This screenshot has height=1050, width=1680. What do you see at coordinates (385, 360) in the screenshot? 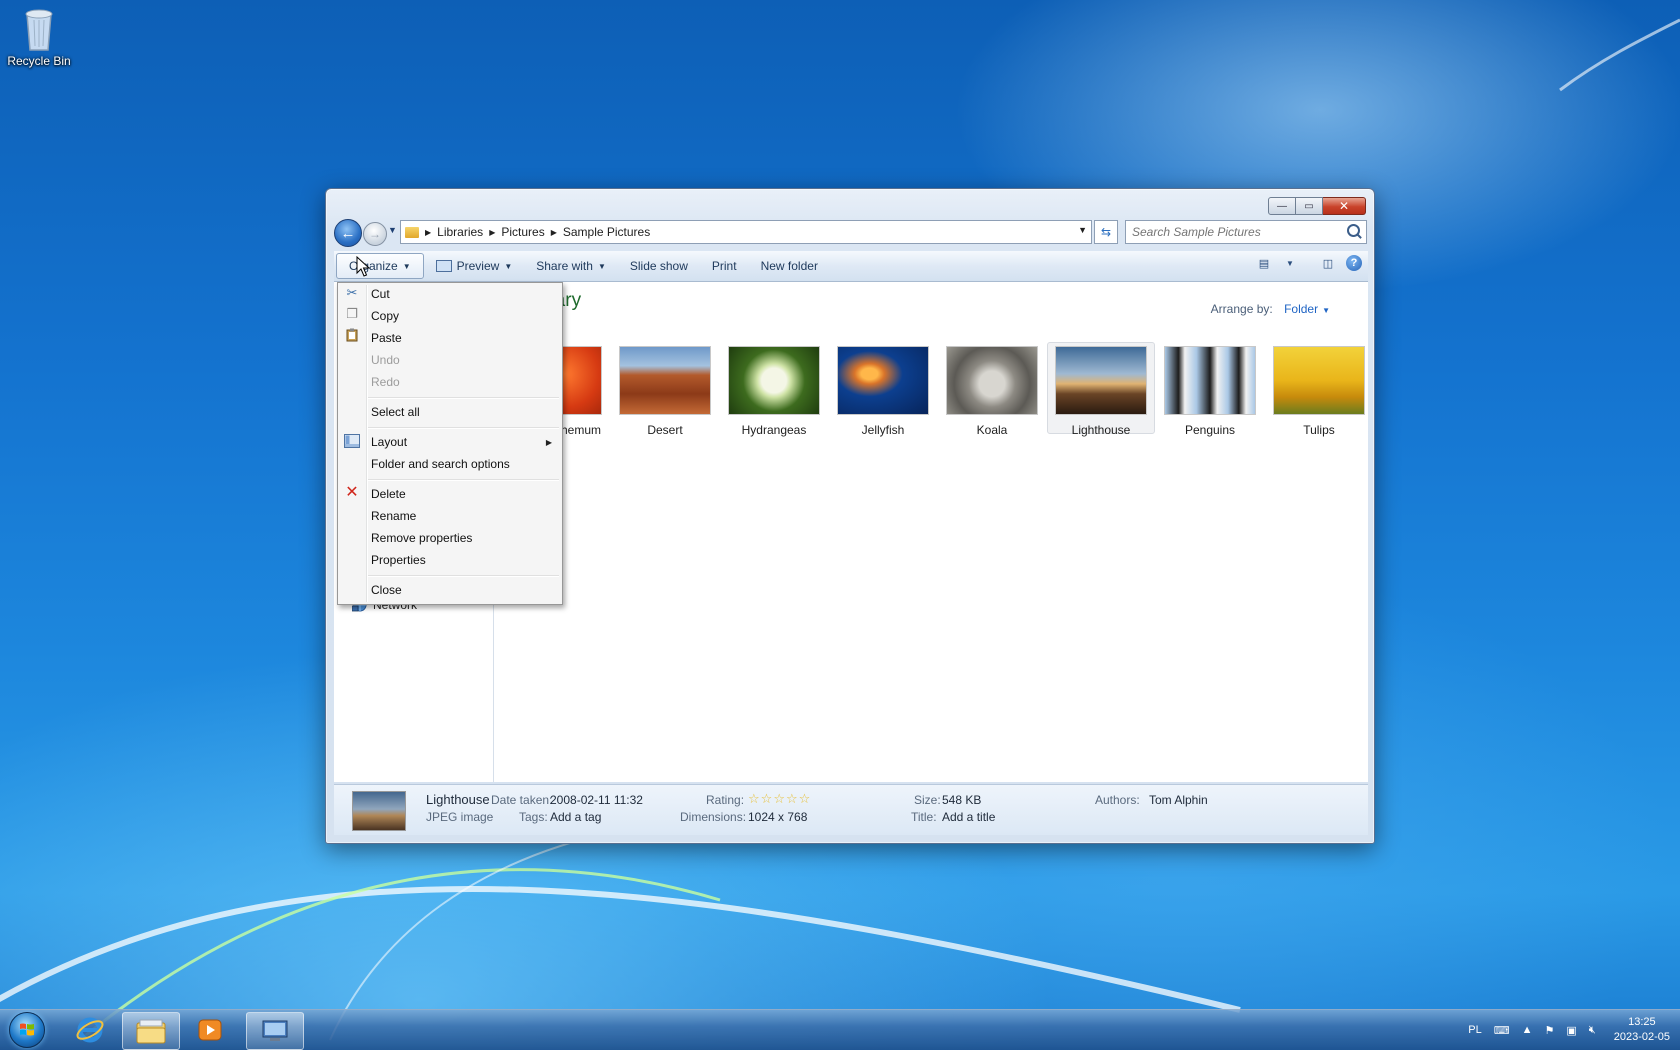
I see `menu-item-undo: Undo` at bounding box center [385, 360].